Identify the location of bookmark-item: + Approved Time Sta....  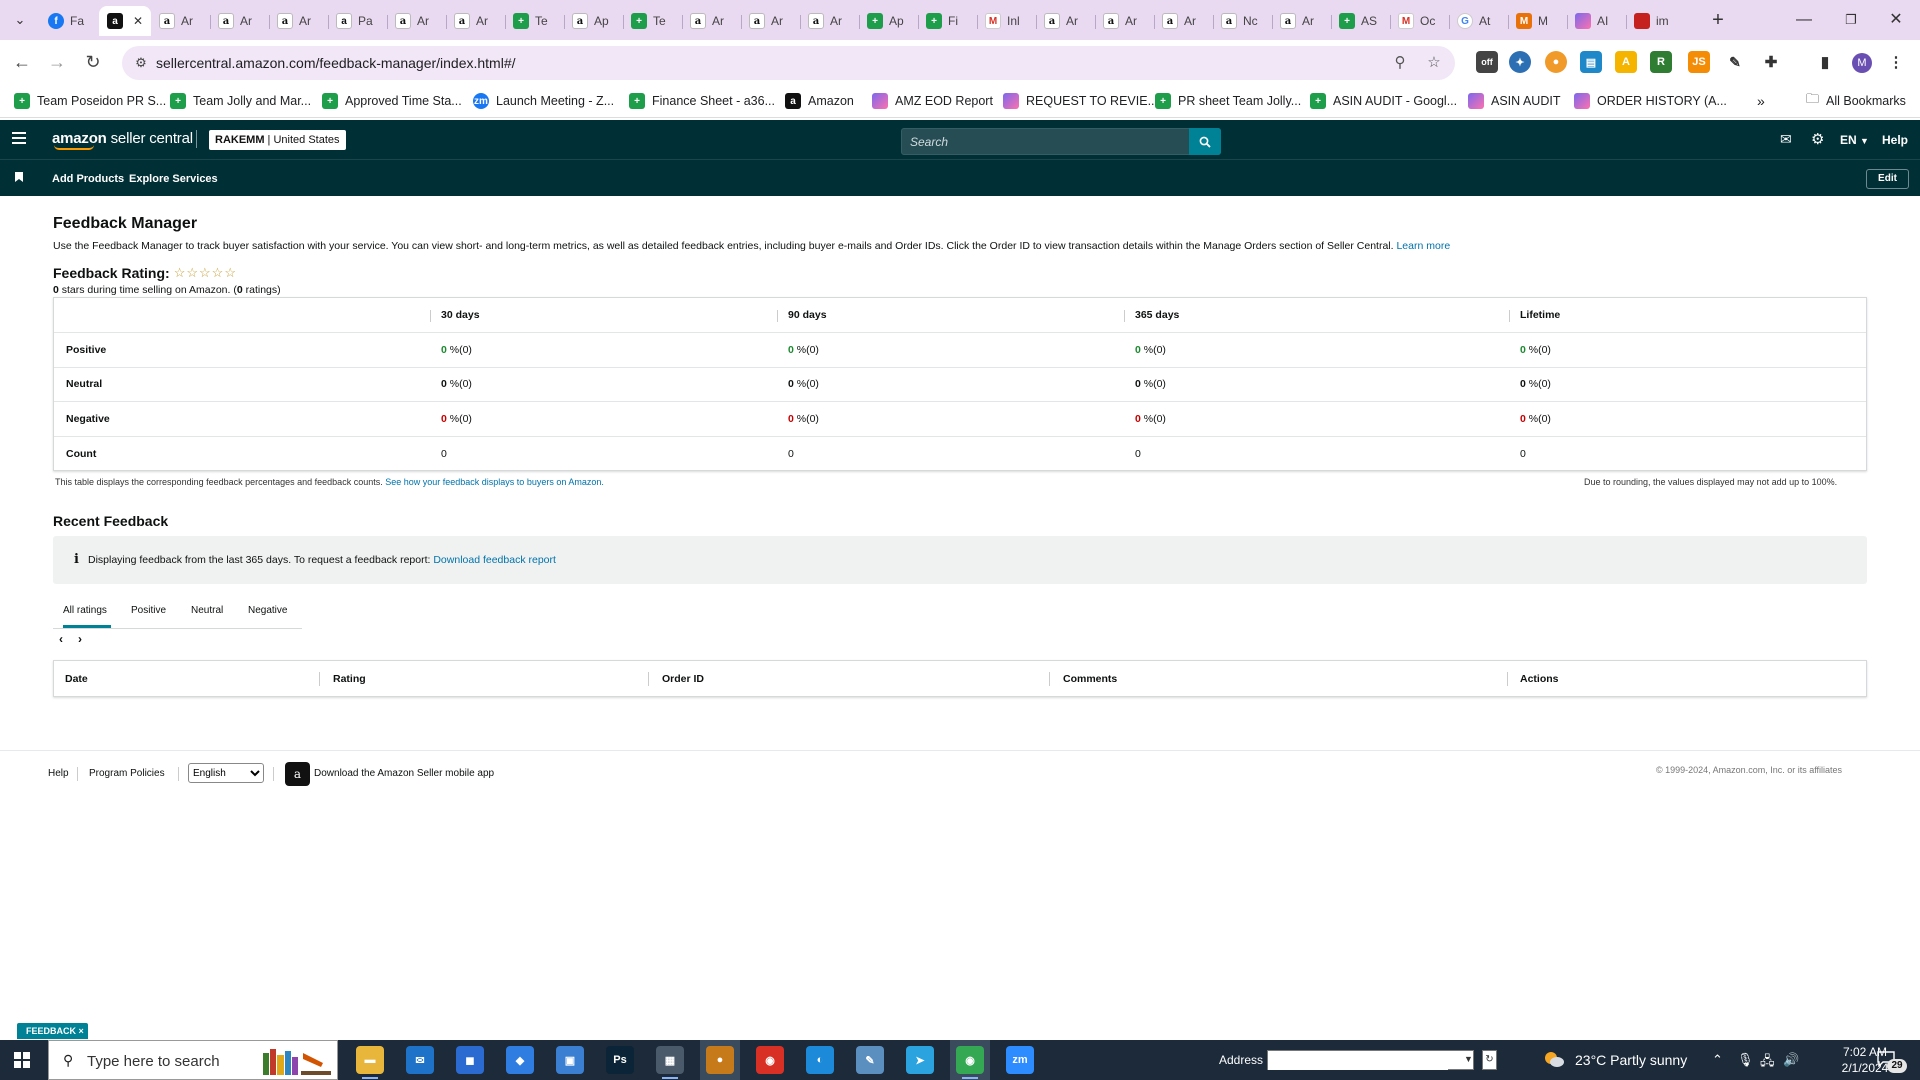
(392, 101).